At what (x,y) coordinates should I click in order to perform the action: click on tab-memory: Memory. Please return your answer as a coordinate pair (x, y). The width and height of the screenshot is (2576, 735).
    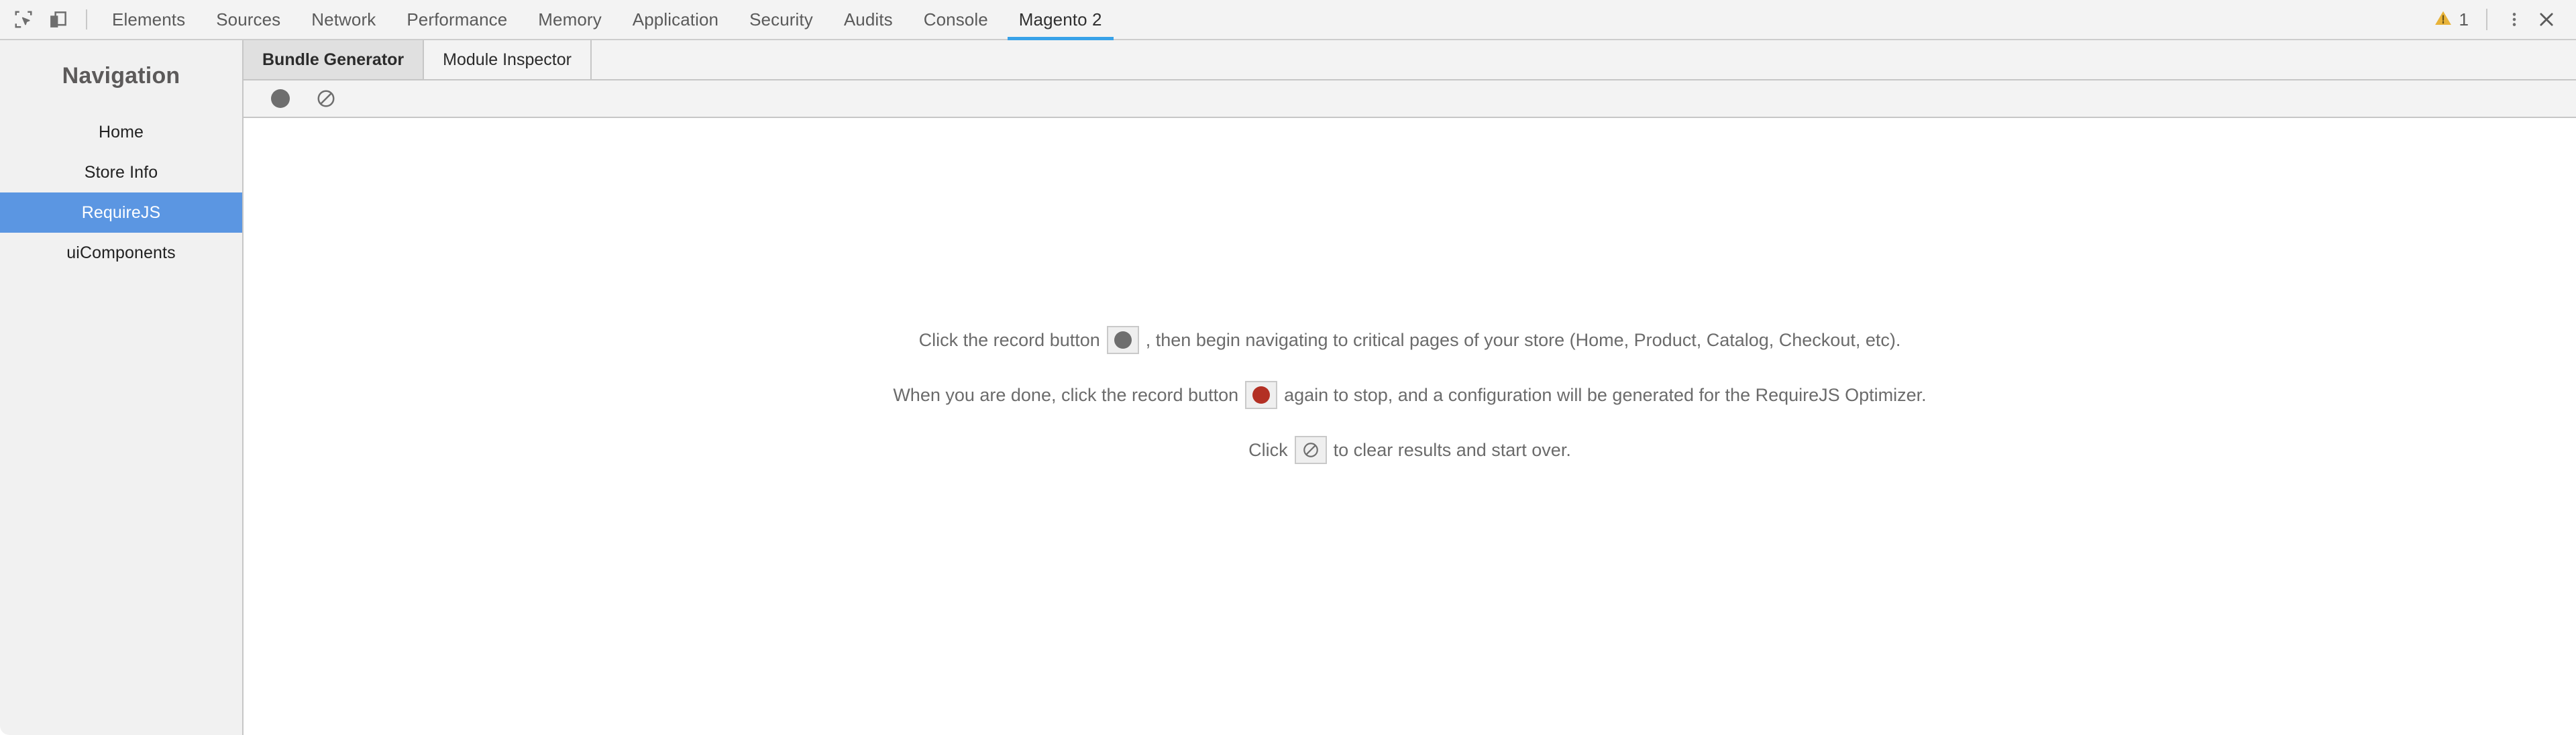
    Looking at the image, I should click on (570, 19).